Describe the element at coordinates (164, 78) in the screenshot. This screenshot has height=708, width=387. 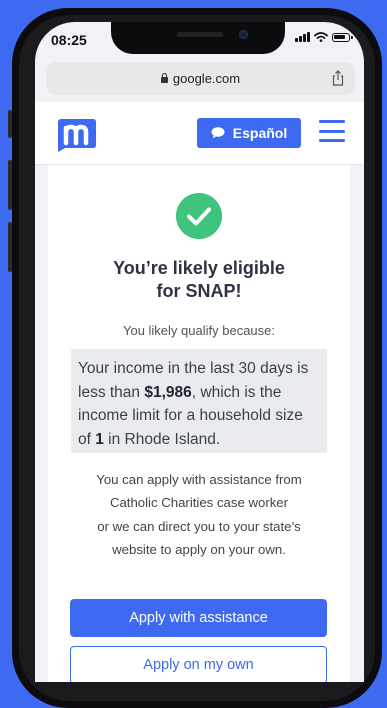
I see `lock-icon` at that location.